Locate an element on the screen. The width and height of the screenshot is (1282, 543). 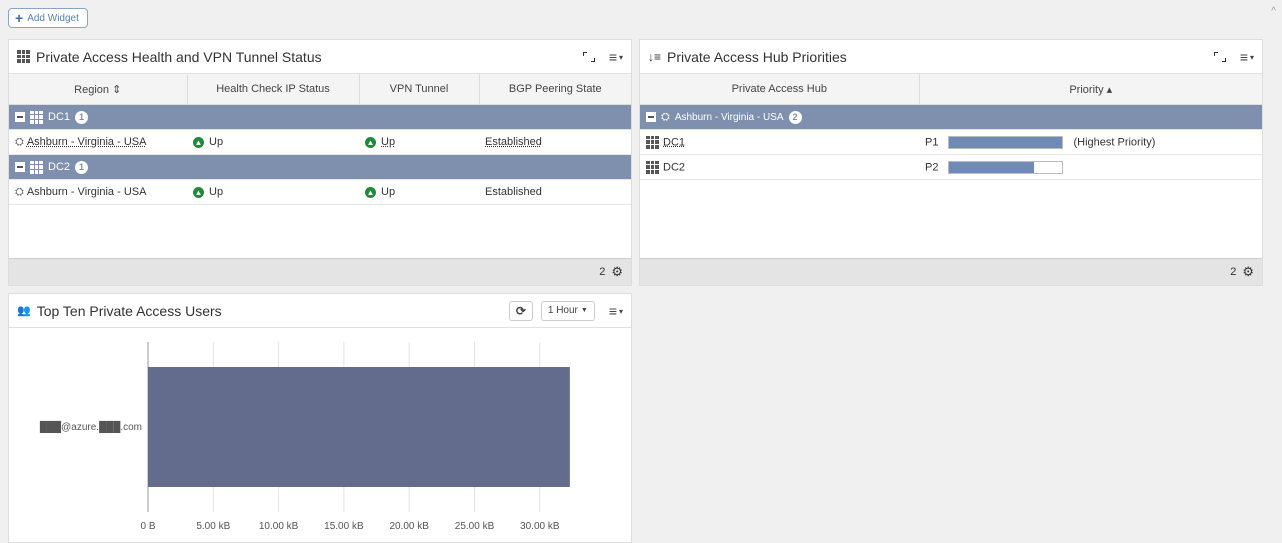
column-header-region: Region ⇕ is located at coordinates (98, 89).